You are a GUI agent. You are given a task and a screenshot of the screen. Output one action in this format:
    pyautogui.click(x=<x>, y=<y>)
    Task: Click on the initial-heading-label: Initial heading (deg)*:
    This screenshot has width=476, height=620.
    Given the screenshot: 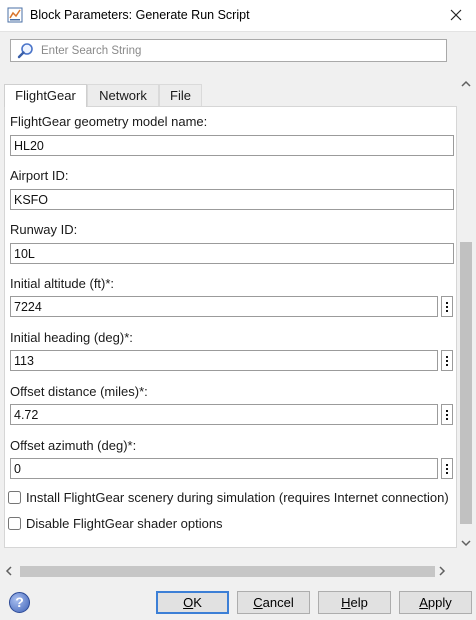 What is the action you would take?
    pyautogui.click(x=71, y=337)
    